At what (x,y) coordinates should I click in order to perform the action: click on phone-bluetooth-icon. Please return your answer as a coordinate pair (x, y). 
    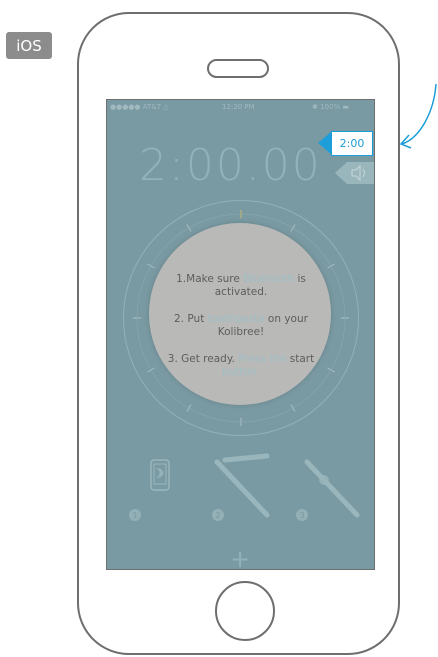
    Looking at the image, I should click on (160, 475).